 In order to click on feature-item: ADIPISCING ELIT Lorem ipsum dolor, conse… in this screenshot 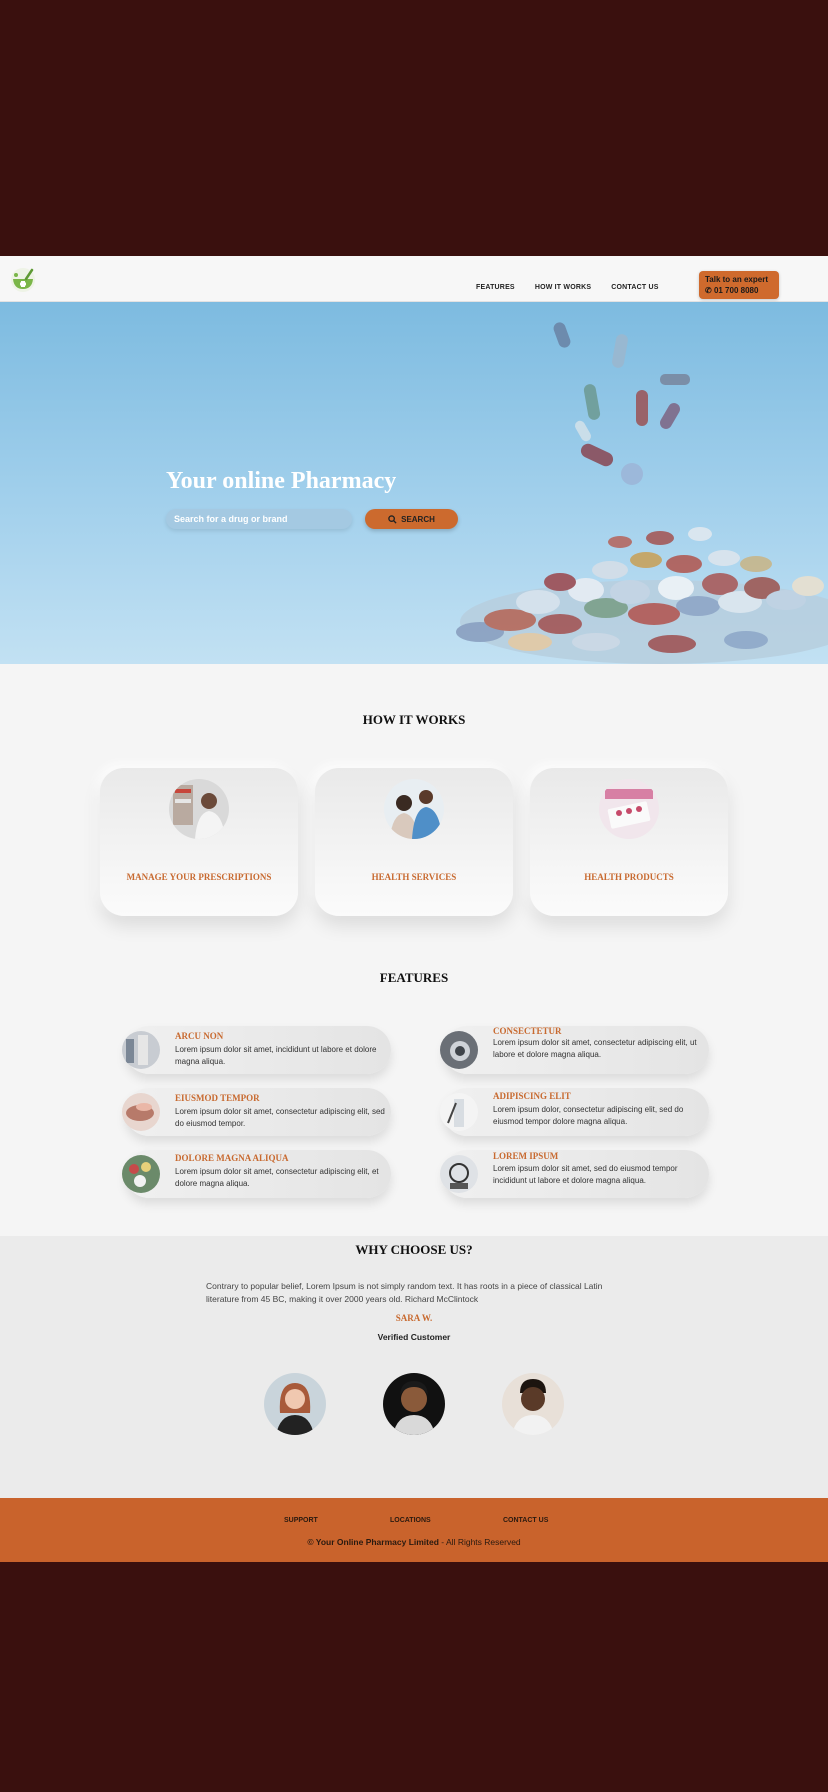, I will do `click(574, 1112)`.